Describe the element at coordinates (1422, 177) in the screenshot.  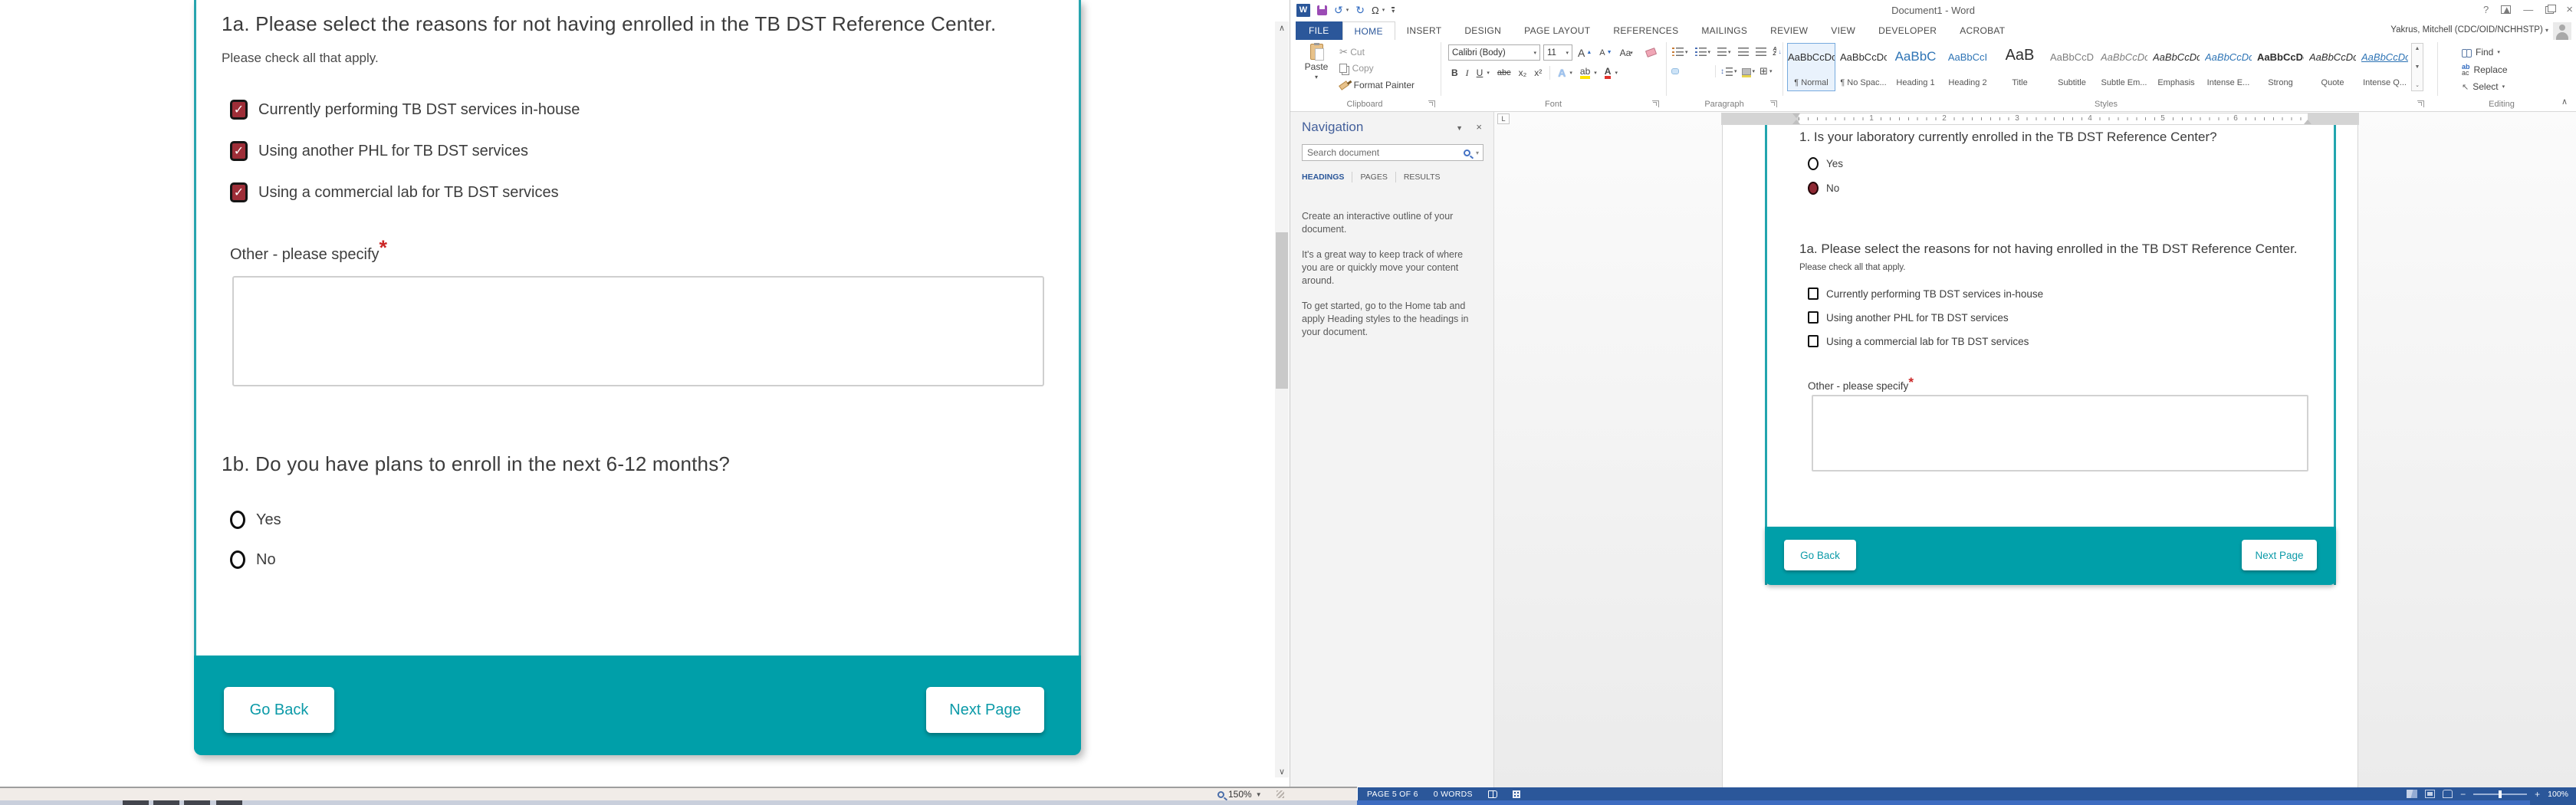
I see `nav-tab-results: RESULTS` at that location.